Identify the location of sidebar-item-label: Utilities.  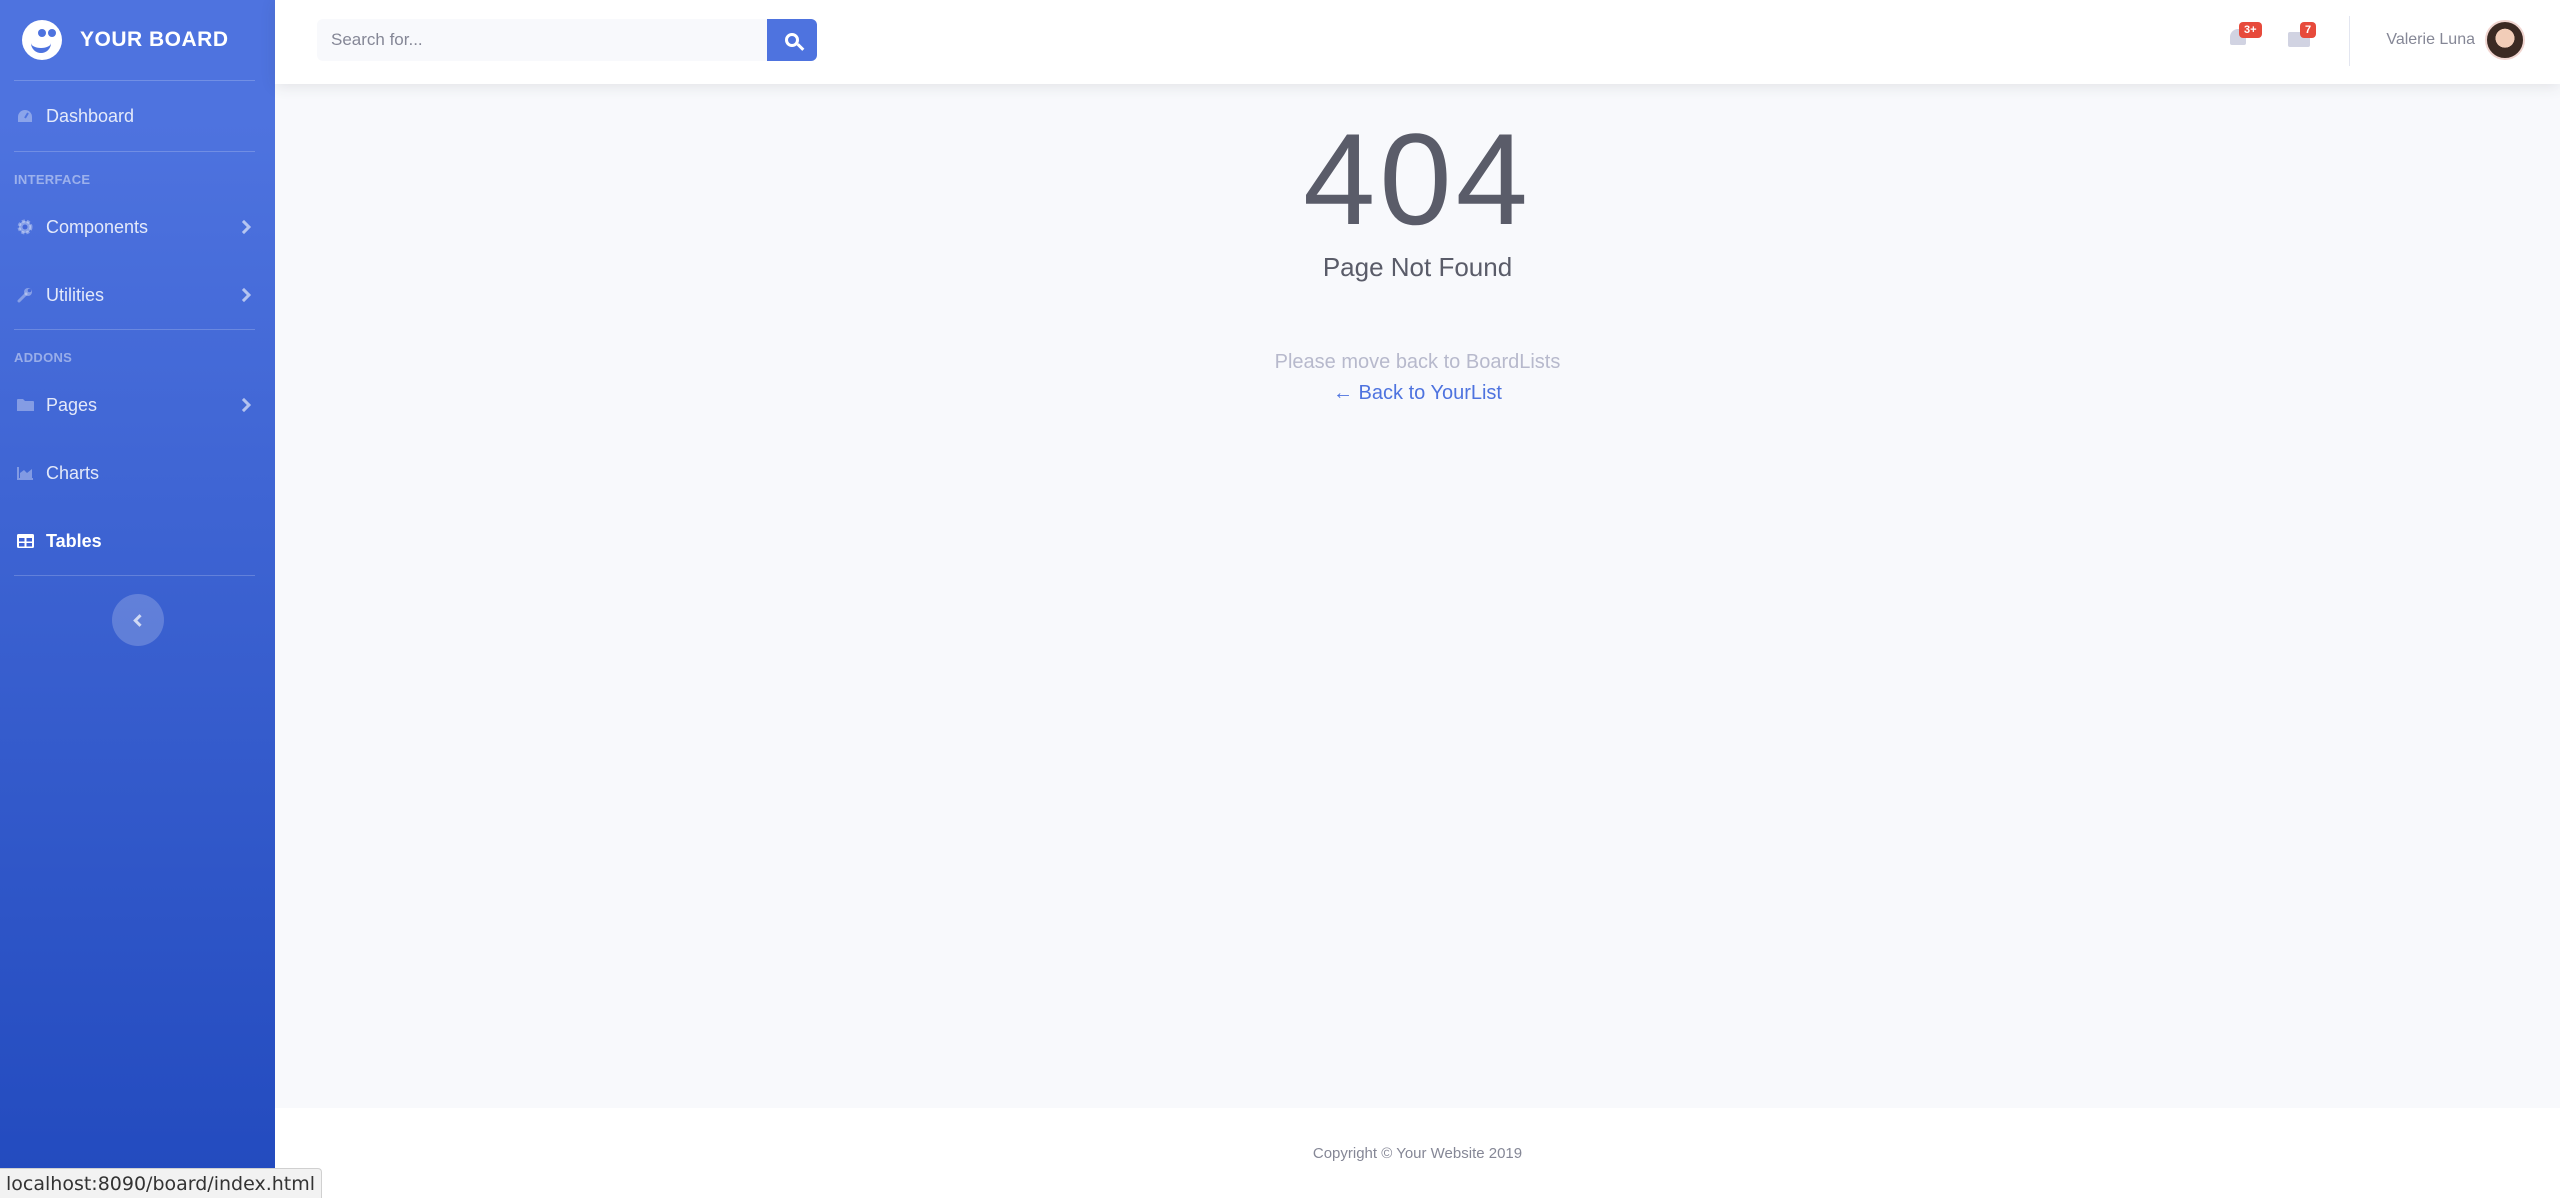
(75, 294).